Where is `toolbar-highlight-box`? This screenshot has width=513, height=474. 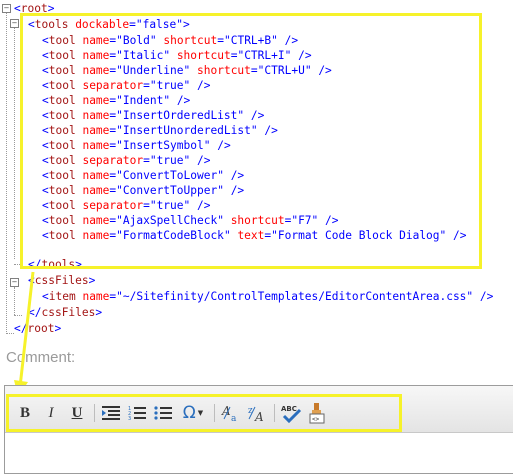
toolbar-highlight-box is located at coordinates (204, 413).